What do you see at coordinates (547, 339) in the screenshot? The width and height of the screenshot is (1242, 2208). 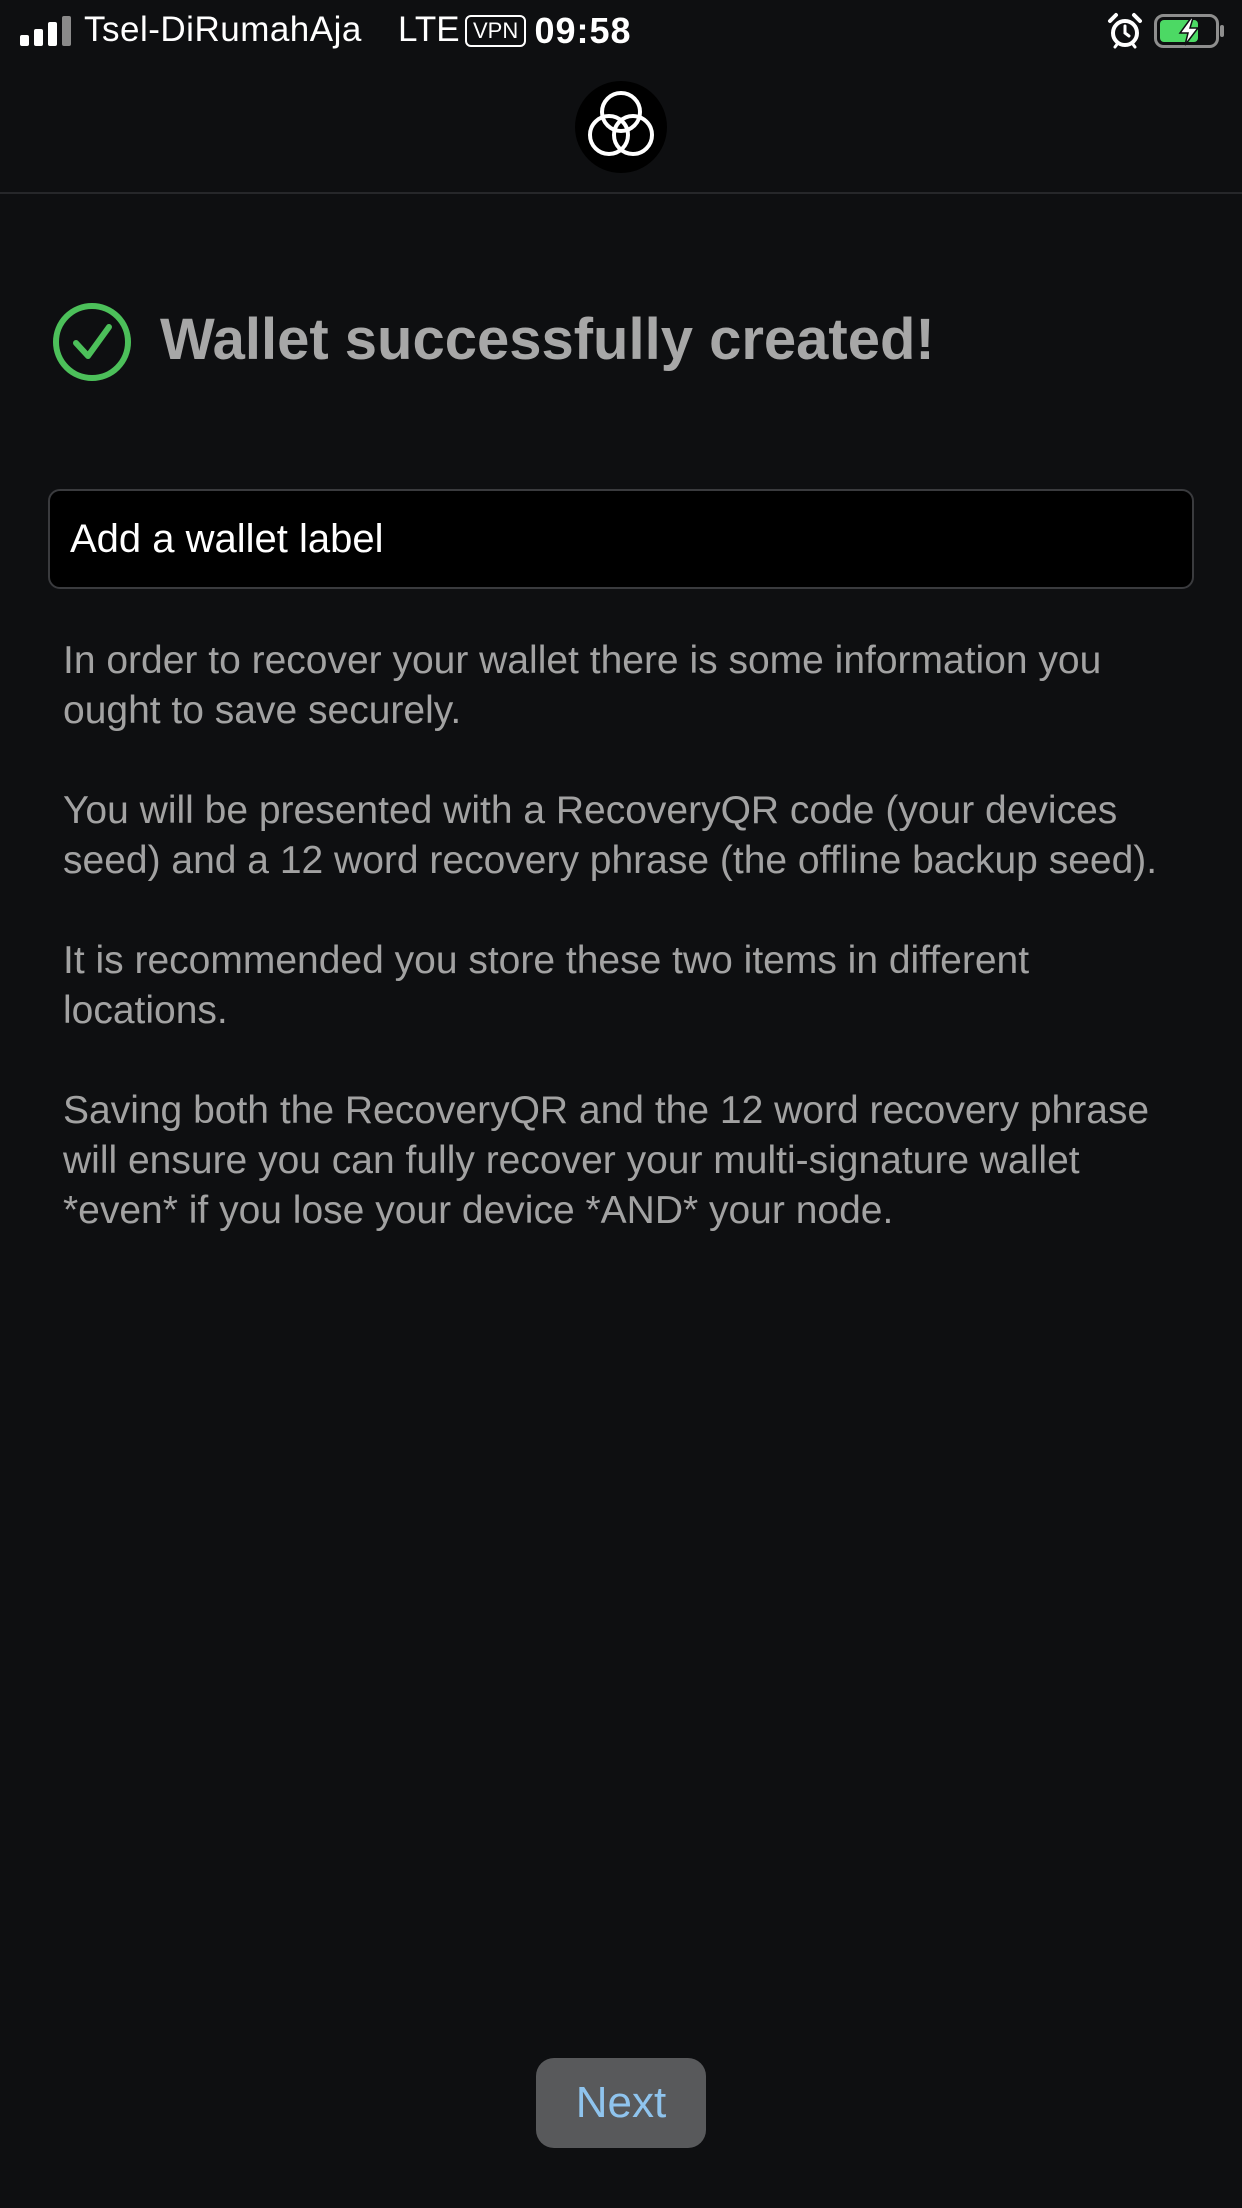 I see `success-title: Wallet successfully created!` at bounding box center [547, 339].